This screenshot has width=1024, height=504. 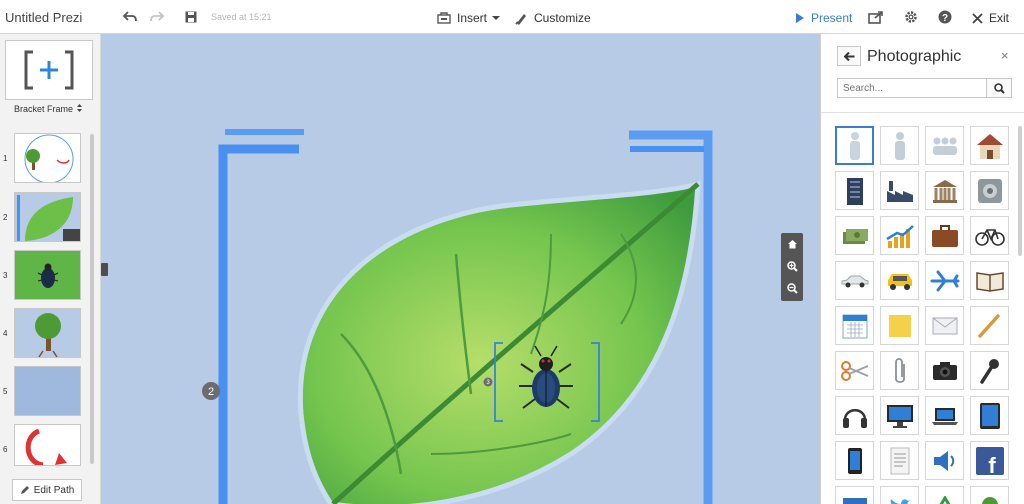 I want to click on person-icon, so click(x=899, y=145).